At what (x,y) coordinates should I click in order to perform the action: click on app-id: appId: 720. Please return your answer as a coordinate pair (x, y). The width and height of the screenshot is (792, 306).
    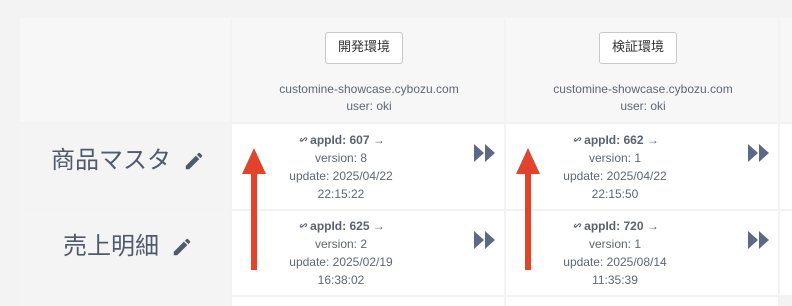
    Looking at the image, I should click on (614, 226).